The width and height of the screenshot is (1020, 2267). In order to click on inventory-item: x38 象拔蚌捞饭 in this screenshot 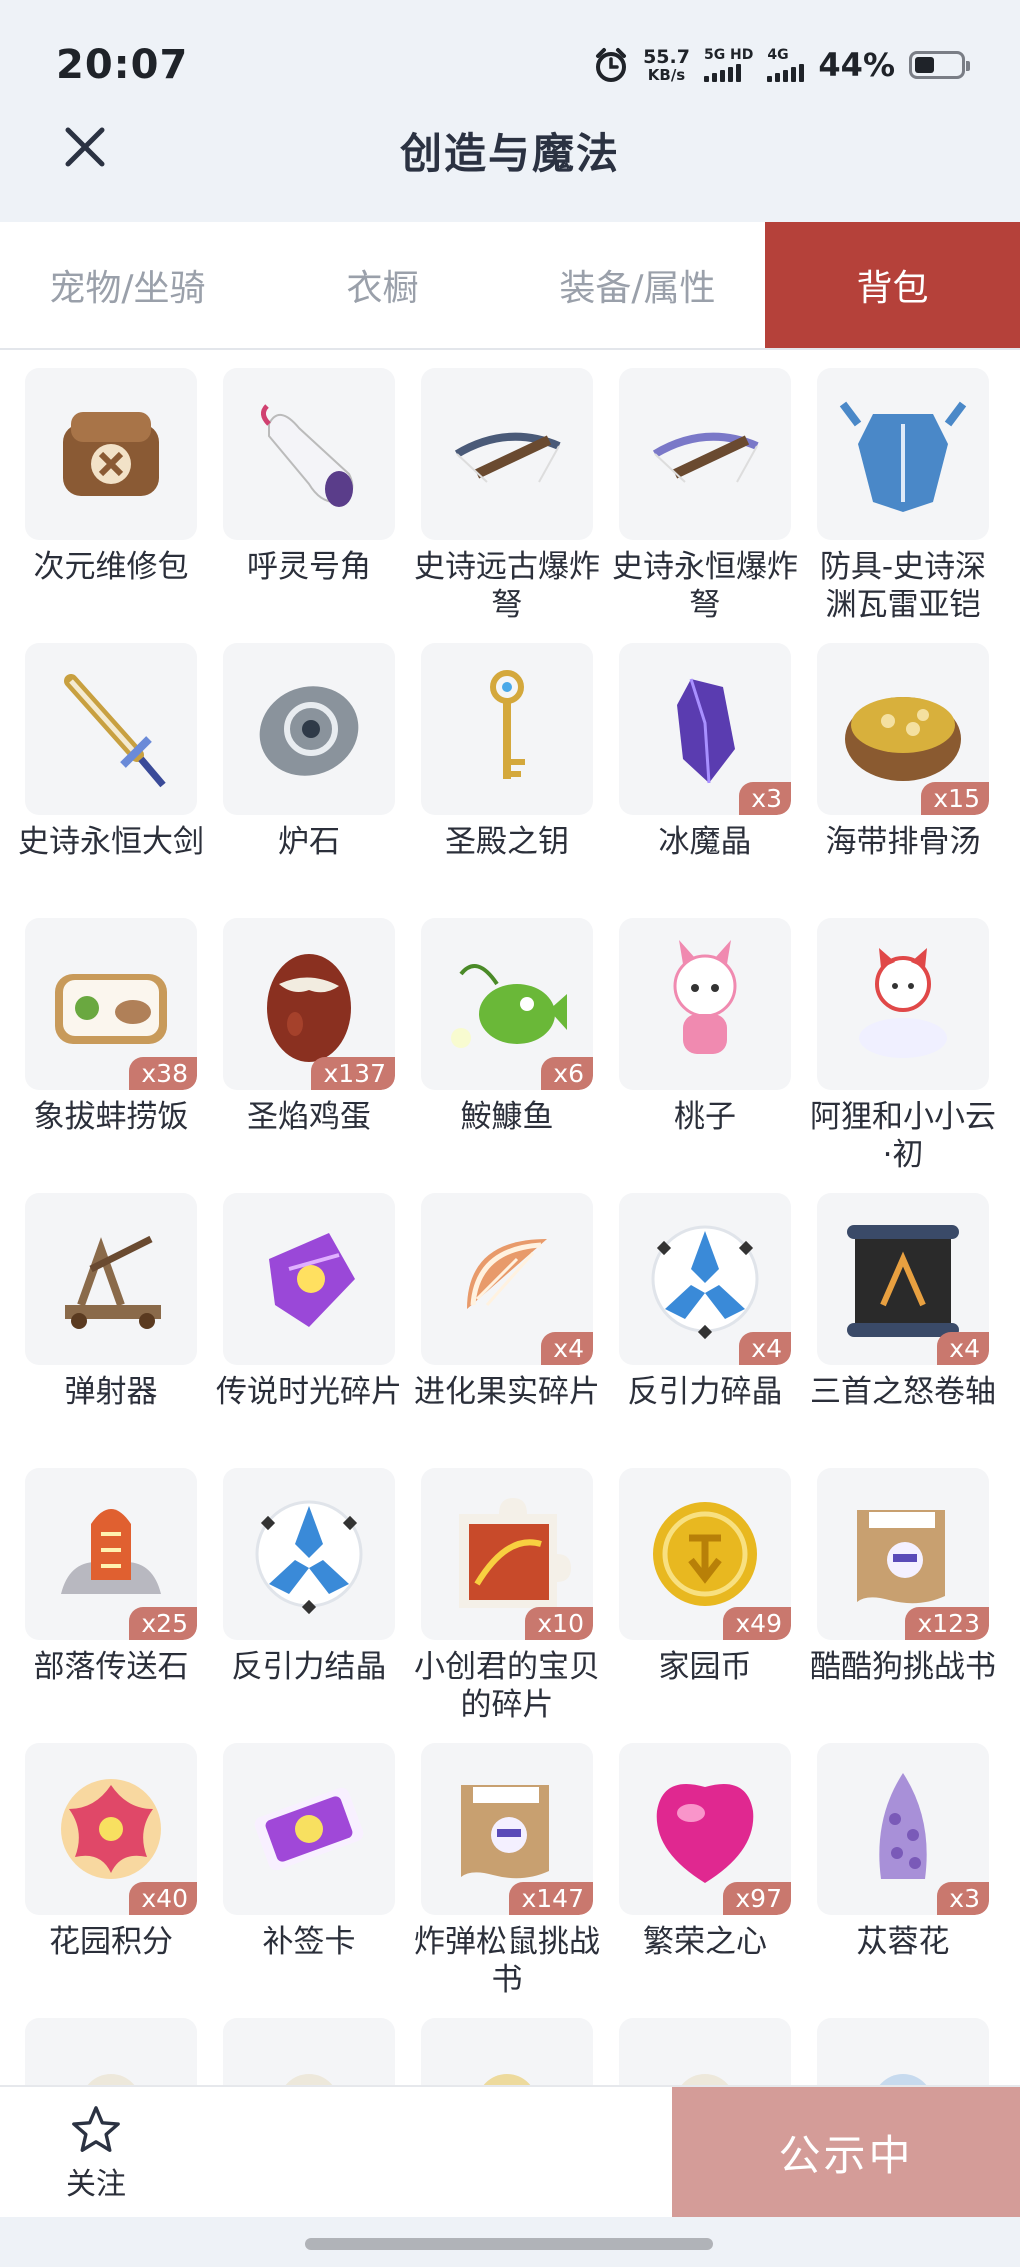, I will do `click(111, 1055)`.